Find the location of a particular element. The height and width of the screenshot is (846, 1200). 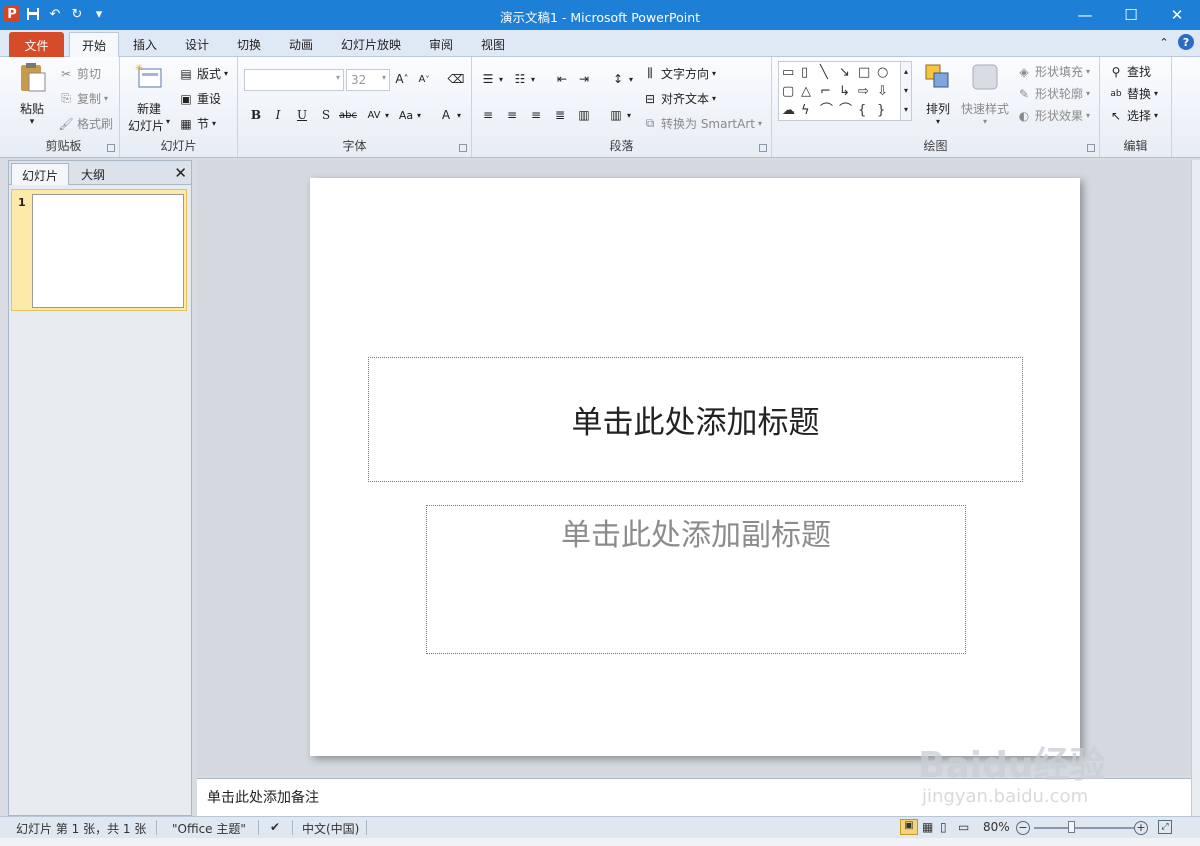

text-direction-button: ⫼ 文字方向 ▾ is located at coordinates (679, 73).